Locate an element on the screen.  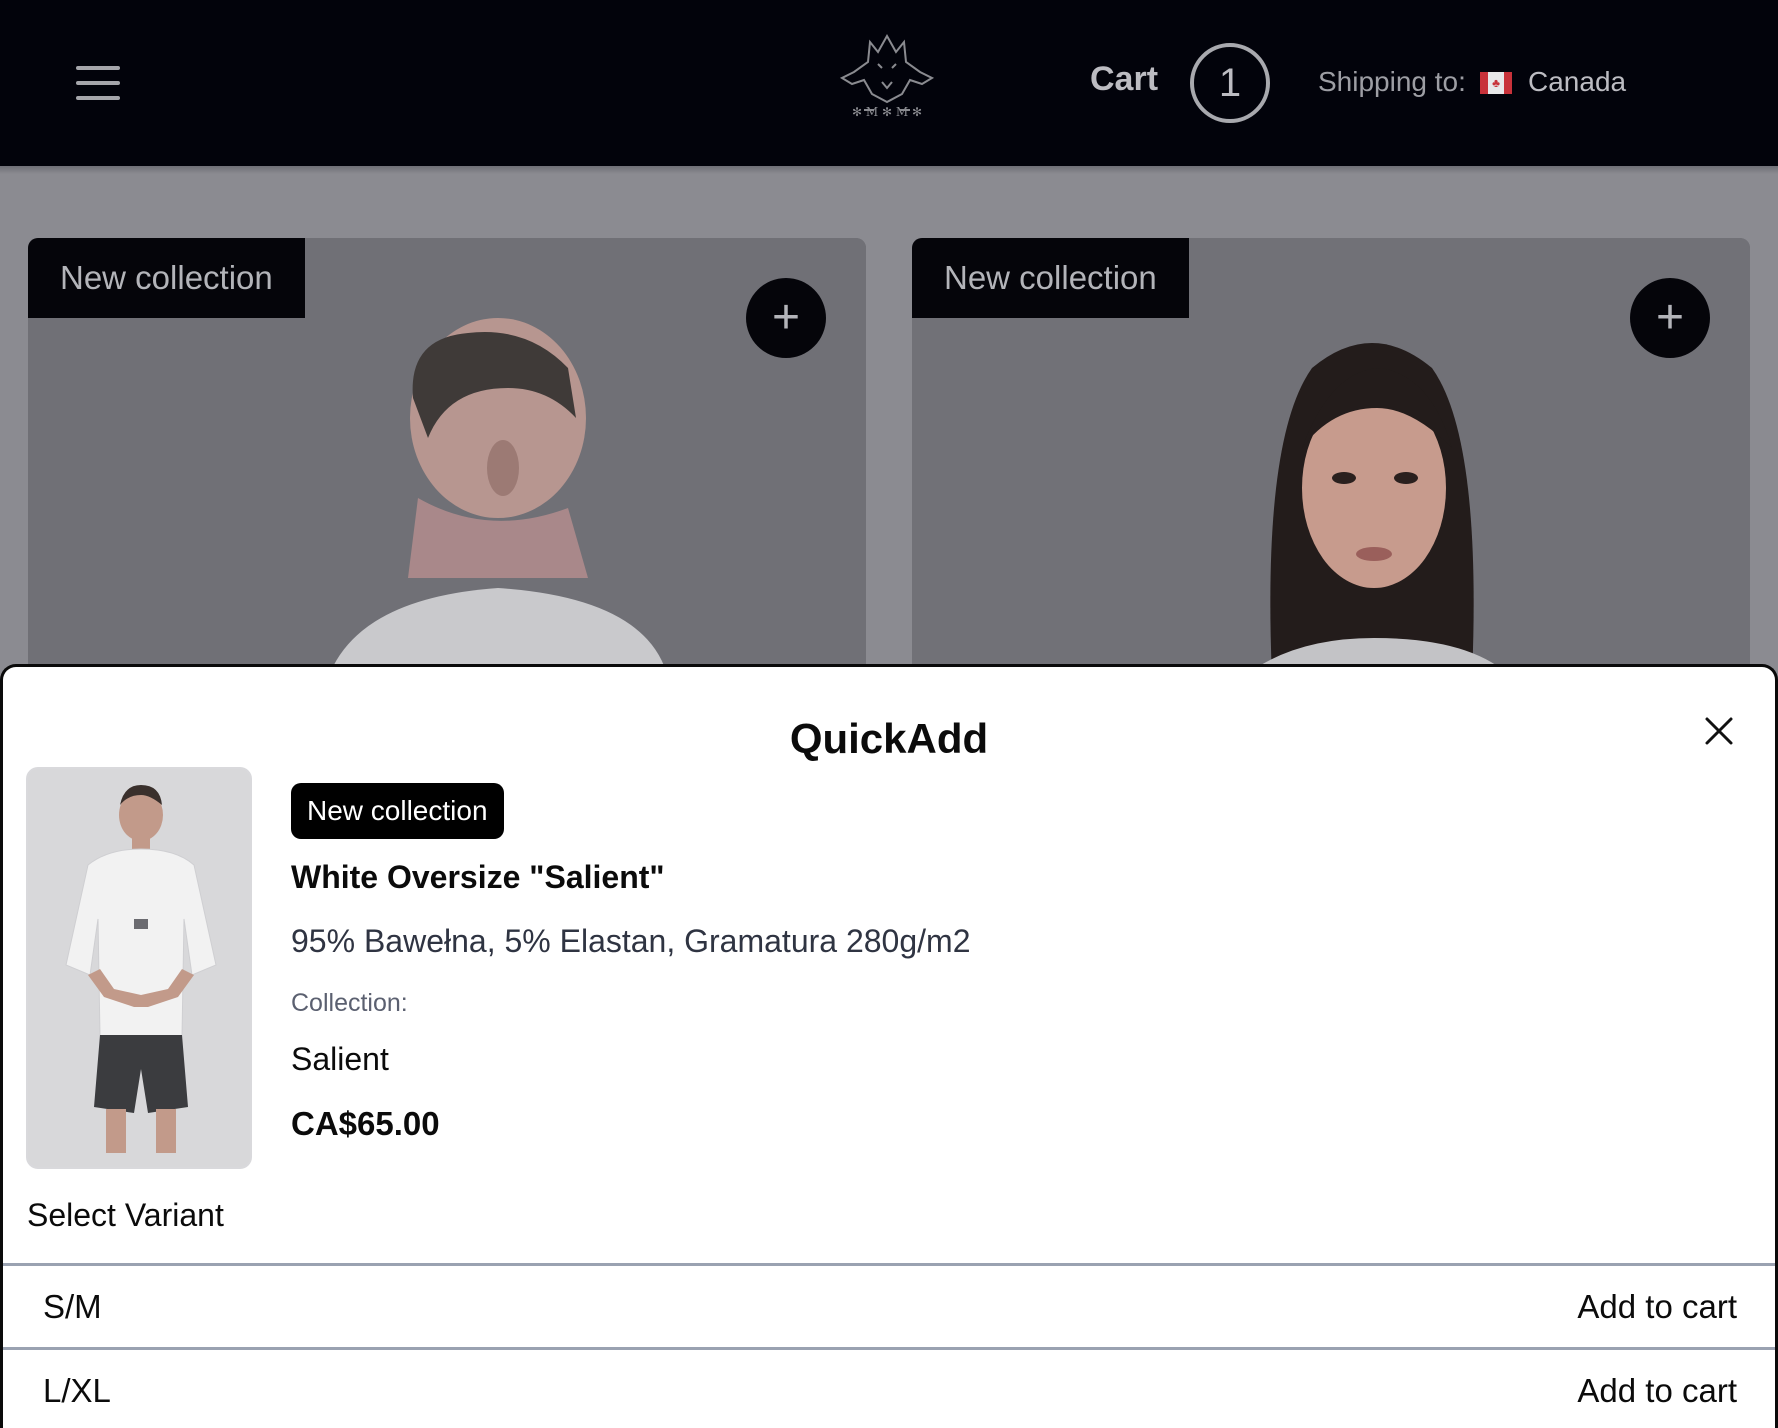
variant-size: L/XL is located at coordinates (77, 1390).